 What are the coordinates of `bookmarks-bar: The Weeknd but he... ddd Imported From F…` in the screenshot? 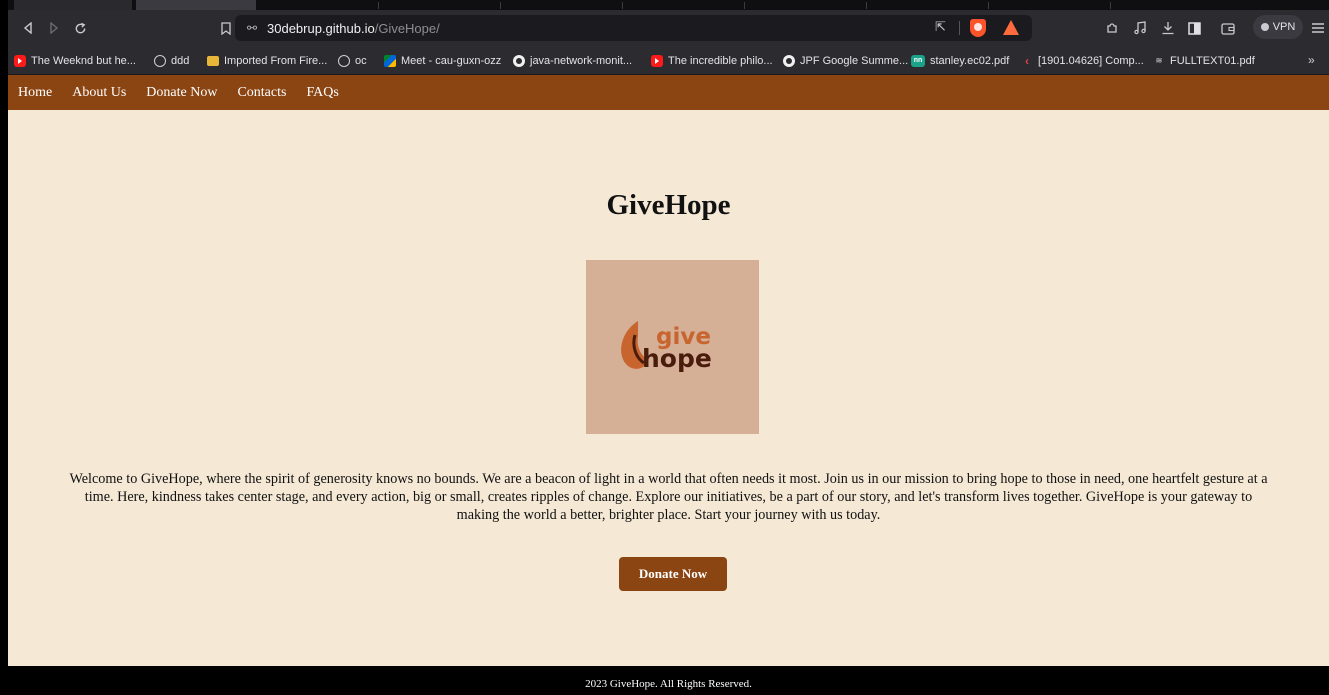 It's located at (668, 60).